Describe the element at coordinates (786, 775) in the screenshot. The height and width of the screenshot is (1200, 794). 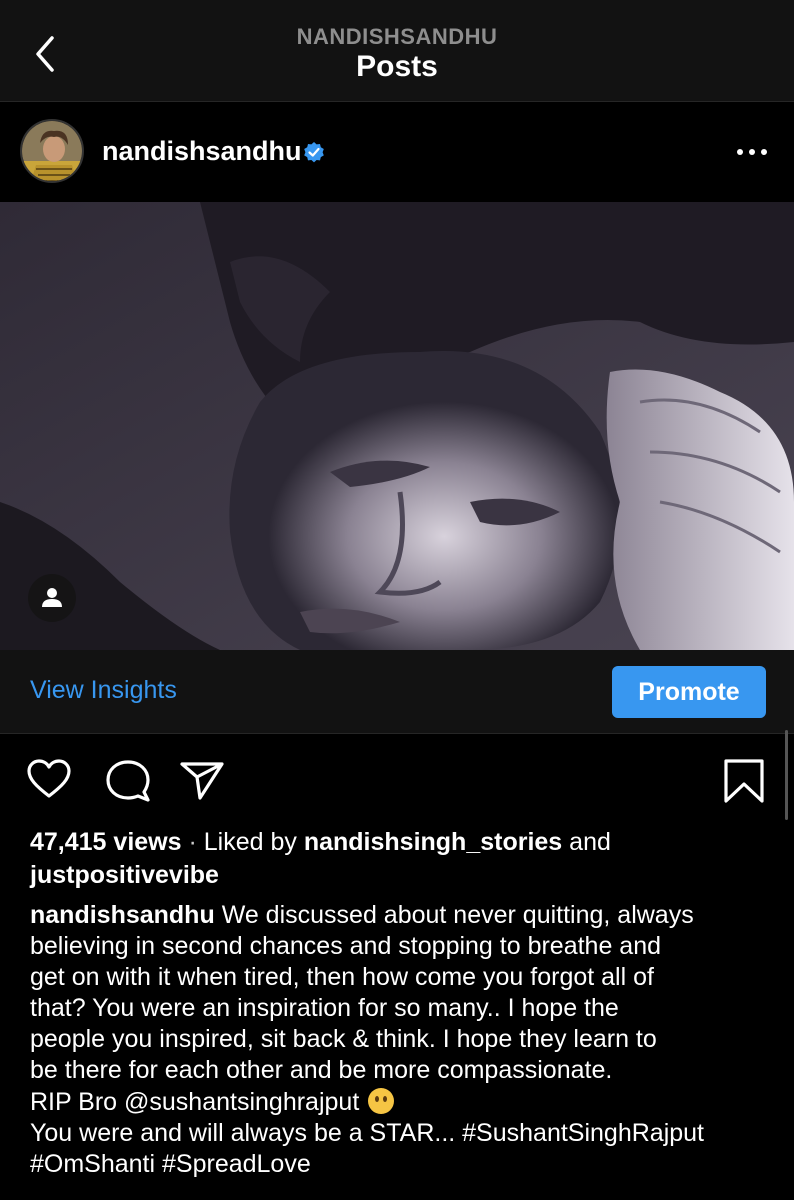
I see `scrollbar` at that location.